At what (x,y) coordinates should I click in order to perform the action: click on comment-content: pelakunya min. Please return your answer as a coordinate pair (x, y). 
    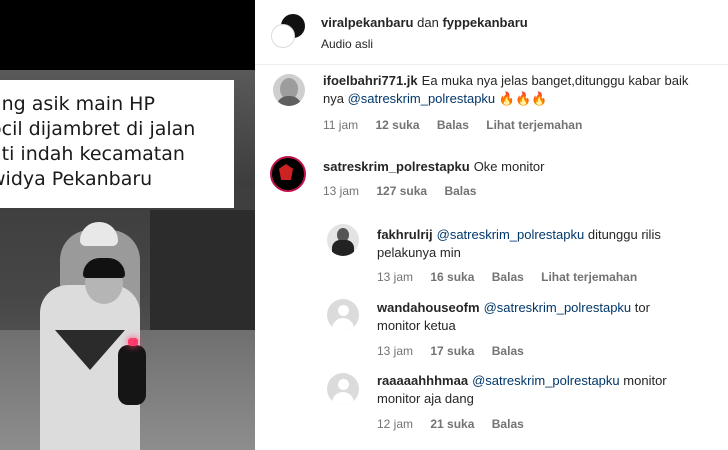
    Looking at the image, I should click on (419, 252).